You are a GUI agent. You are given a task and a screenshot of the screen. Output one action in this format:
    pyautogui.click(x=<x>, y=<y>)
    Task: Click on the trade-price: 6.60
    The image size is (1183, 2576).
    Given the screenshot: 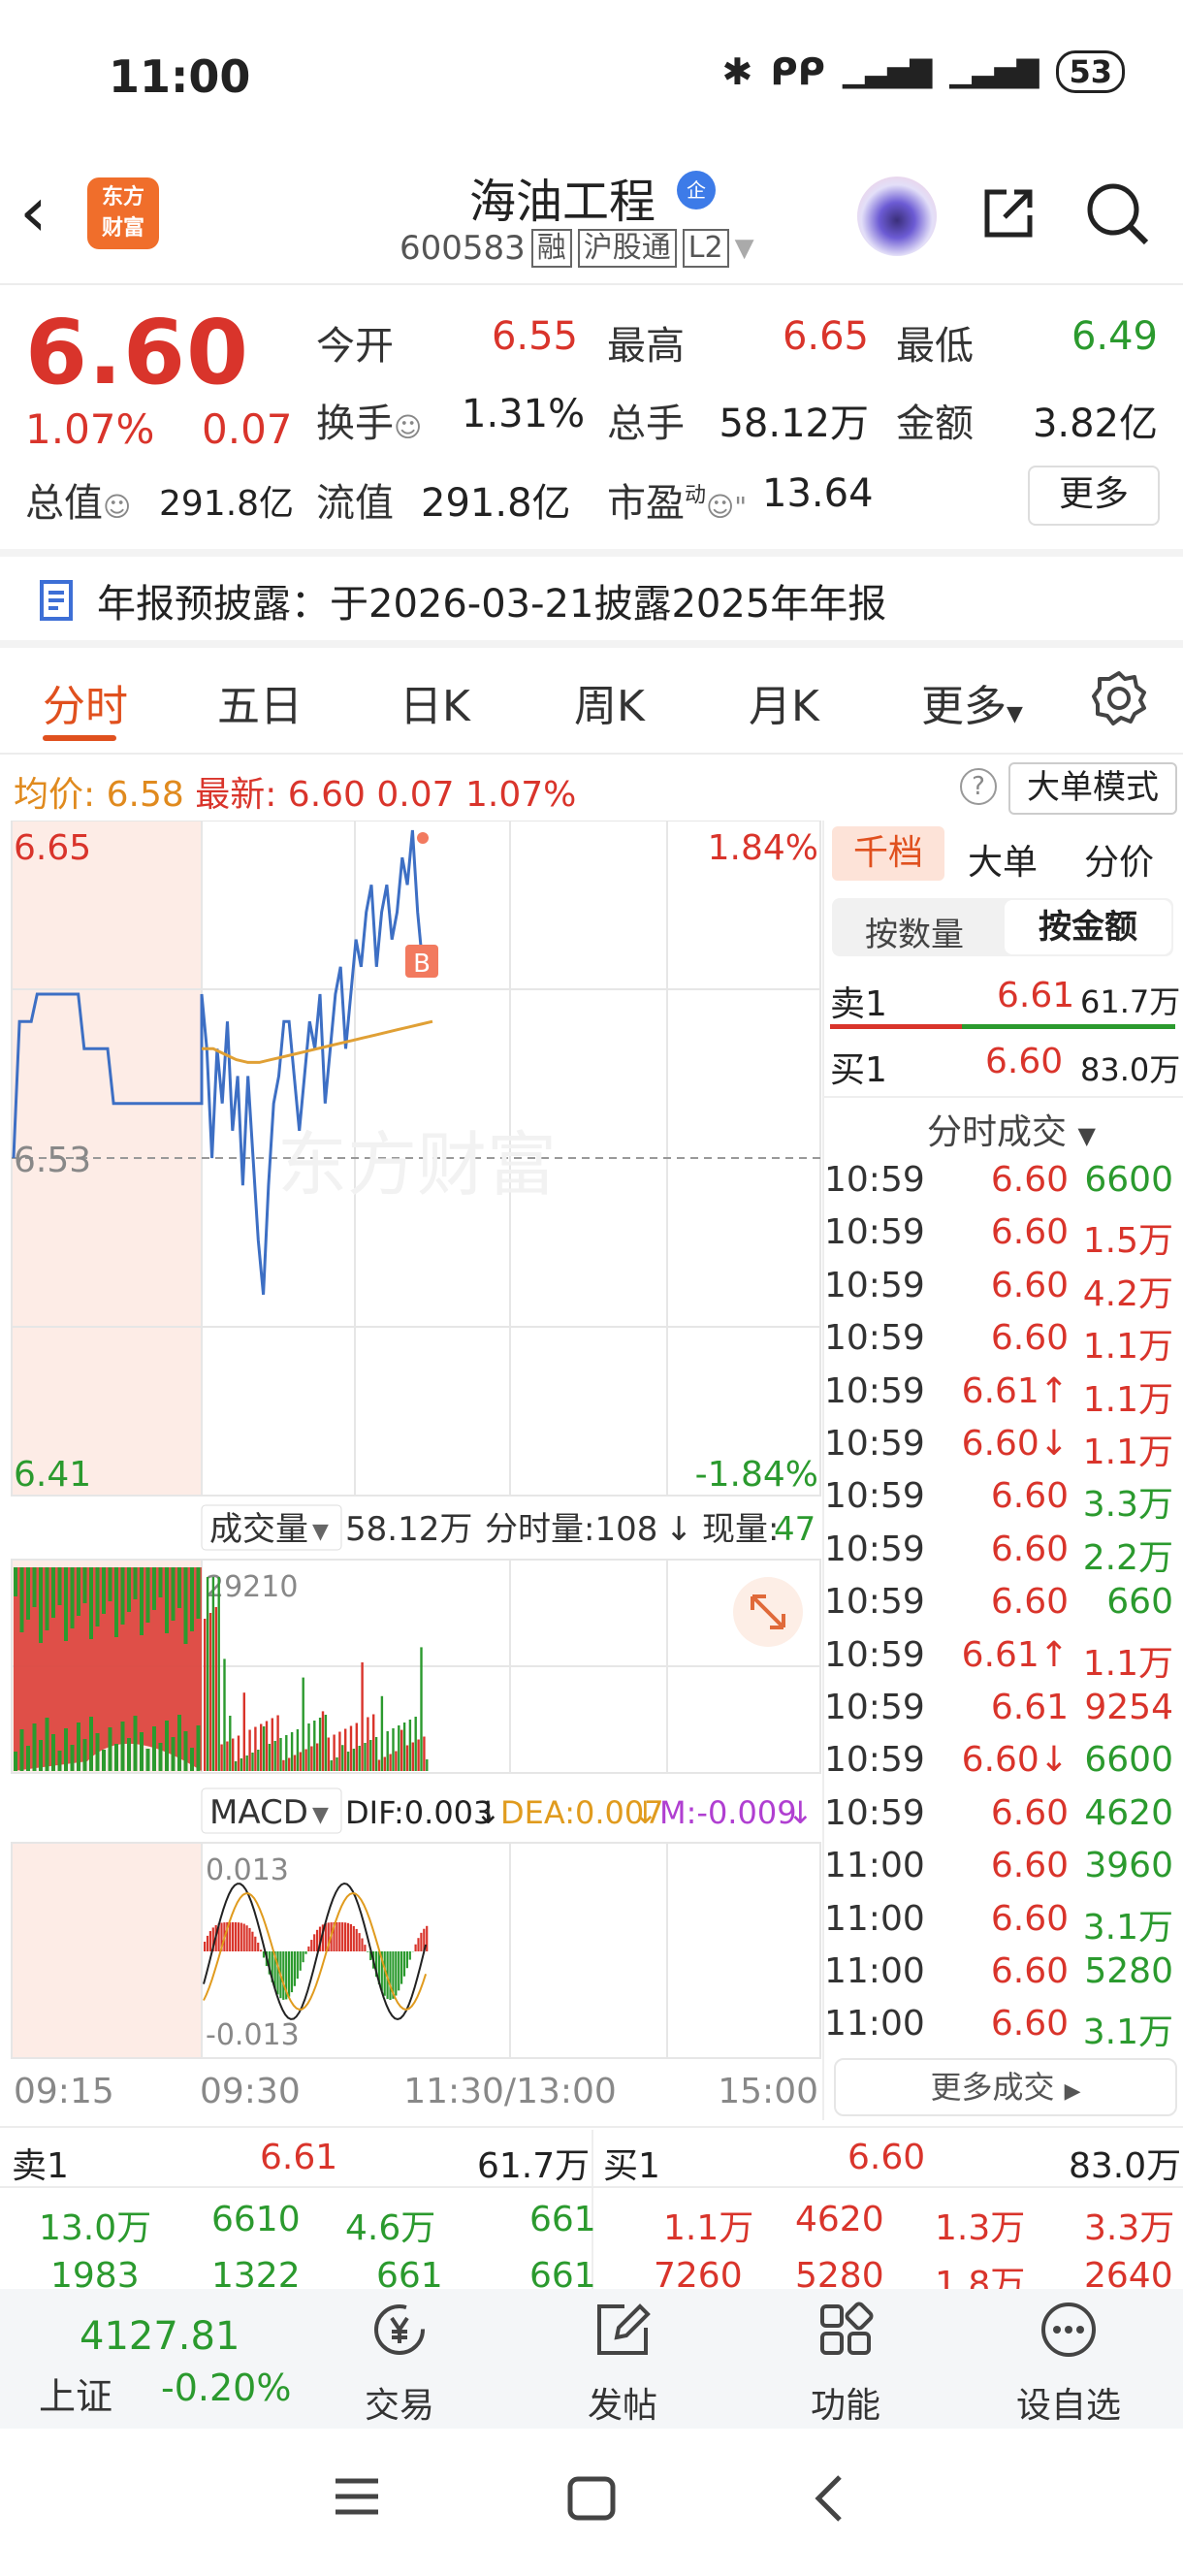 What is the action you would take?
    pyautogui.click(x=1029, y=1602)
    